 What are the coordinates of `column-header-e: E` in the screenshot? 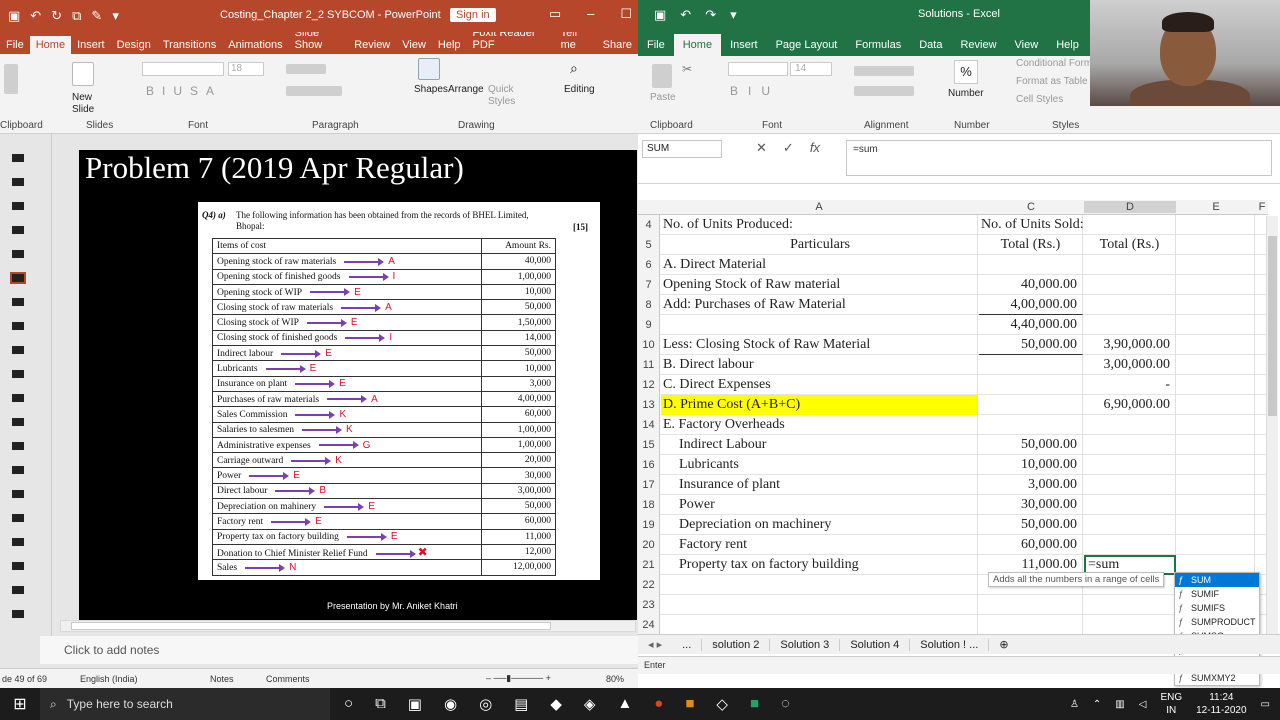 It's located at (1216, 207).